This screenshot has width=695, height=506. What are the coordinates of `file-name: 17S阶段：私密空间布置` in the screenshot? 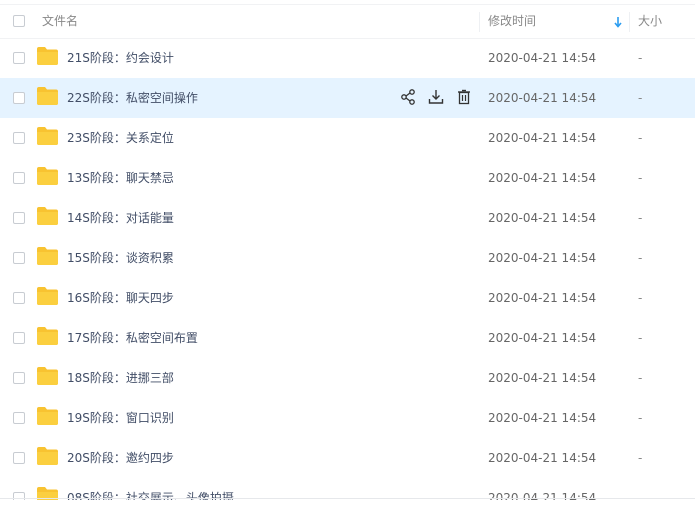 It's located at (132, 338).